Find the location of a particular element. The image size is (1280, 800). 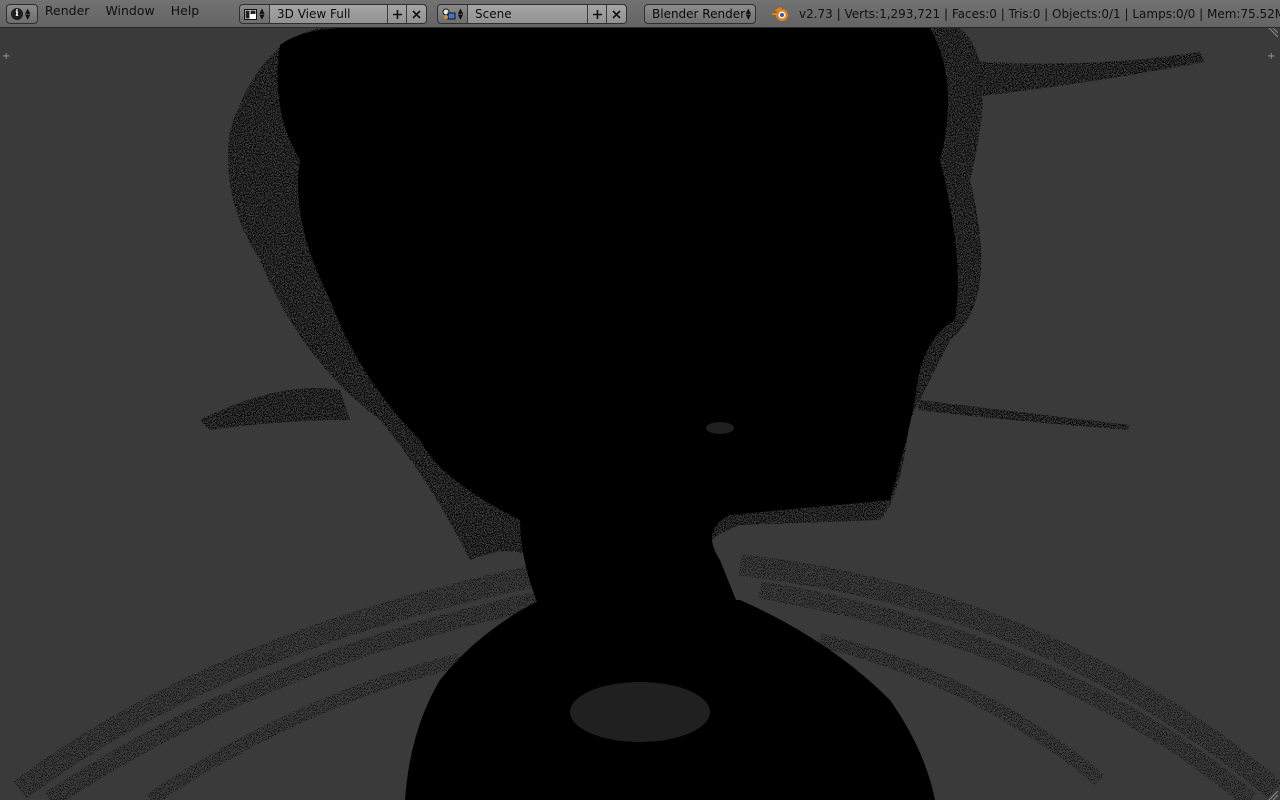

area-region-toggle-left: + is located at coordinates (6, 57).